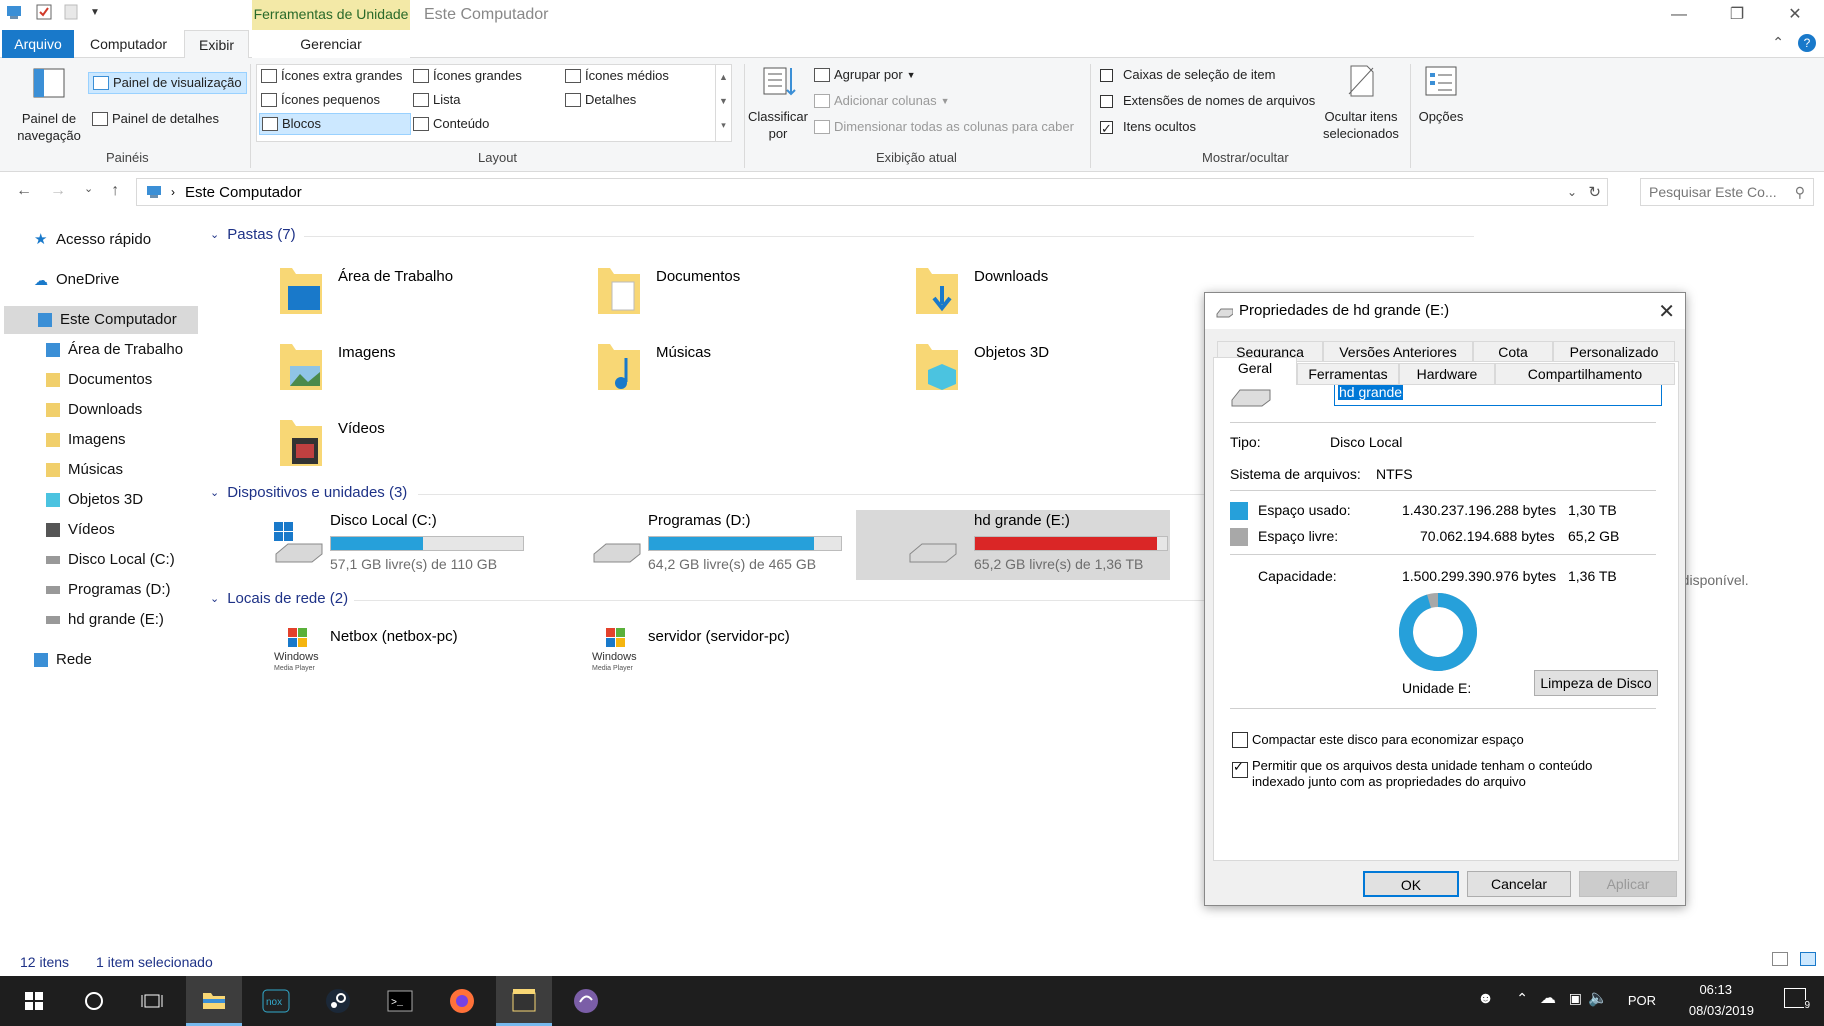  What do you see at coordinates (617, 76) in the screenshot?
I see `layout-medium-icons: Ícones médios` at bounding box center [617, 76].